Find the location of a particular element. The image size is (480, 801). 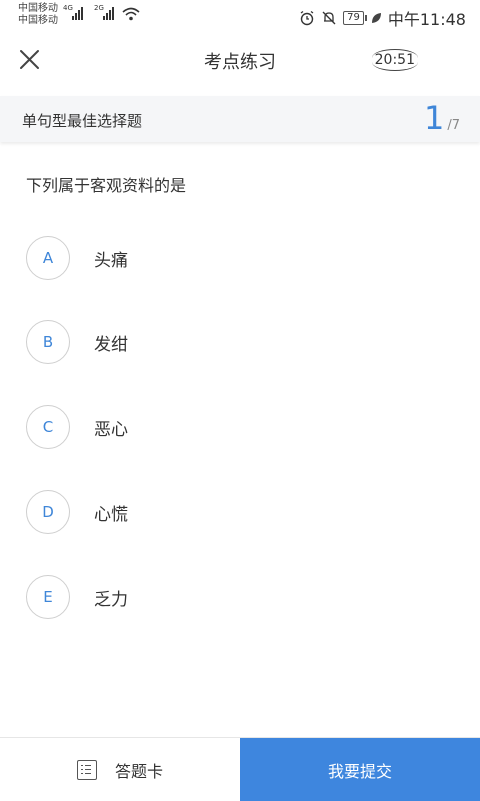

option-e-text: 乏力 is located at coordinates (111, 599).